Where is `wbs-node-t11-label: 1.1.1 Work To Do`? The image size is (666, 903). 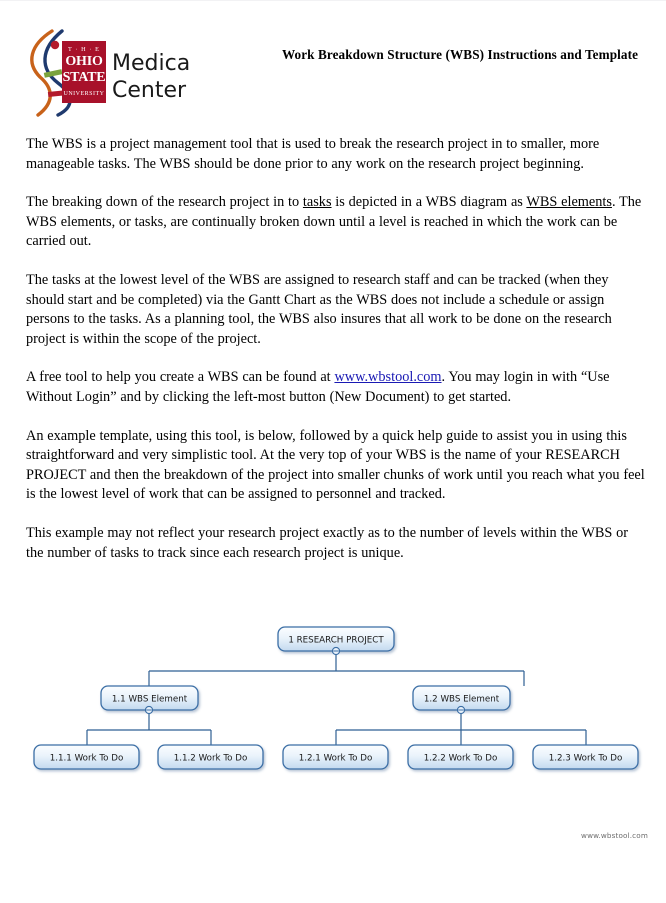 wbs-node-t11-label: 1.1.1 Work To Do is located at coordinates (87, 759).